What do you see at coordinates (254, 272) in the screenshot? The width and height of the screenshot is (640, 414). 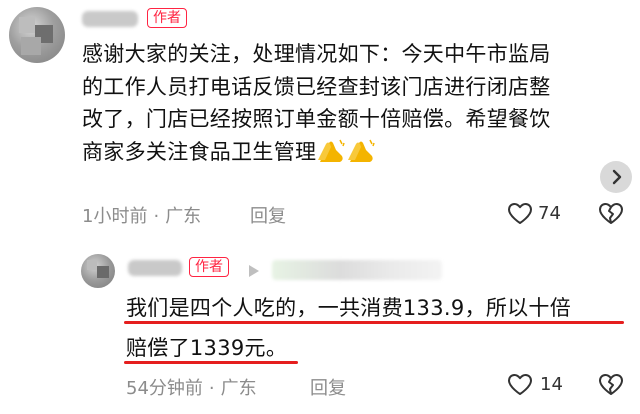 I see `play-arrow-icon` at bounding box center [254, 272].